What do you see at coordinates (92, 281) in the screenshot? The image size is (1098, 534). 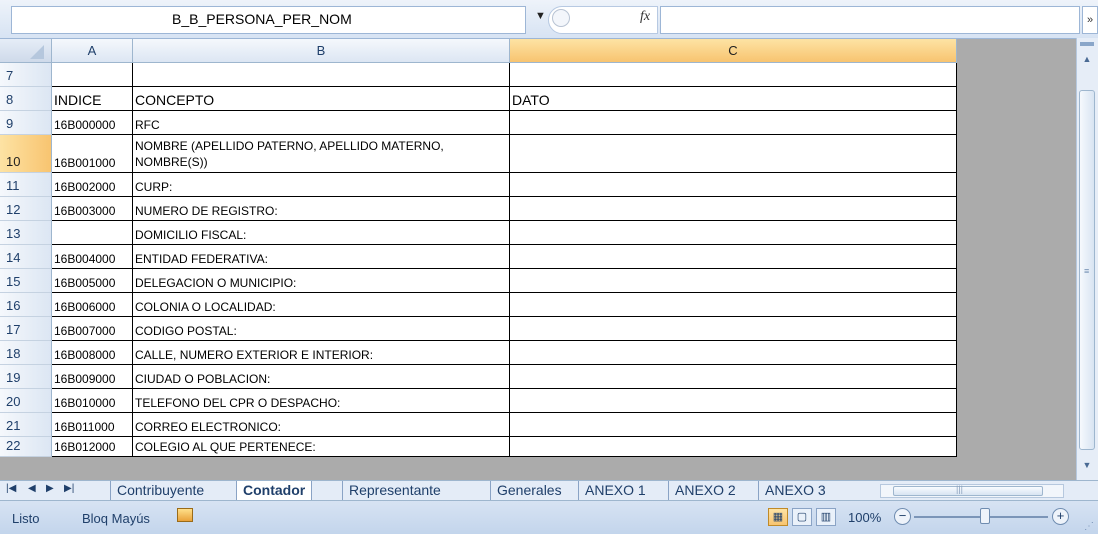 I see `cell-a: 16B005000` at bounding box center [92, 281].